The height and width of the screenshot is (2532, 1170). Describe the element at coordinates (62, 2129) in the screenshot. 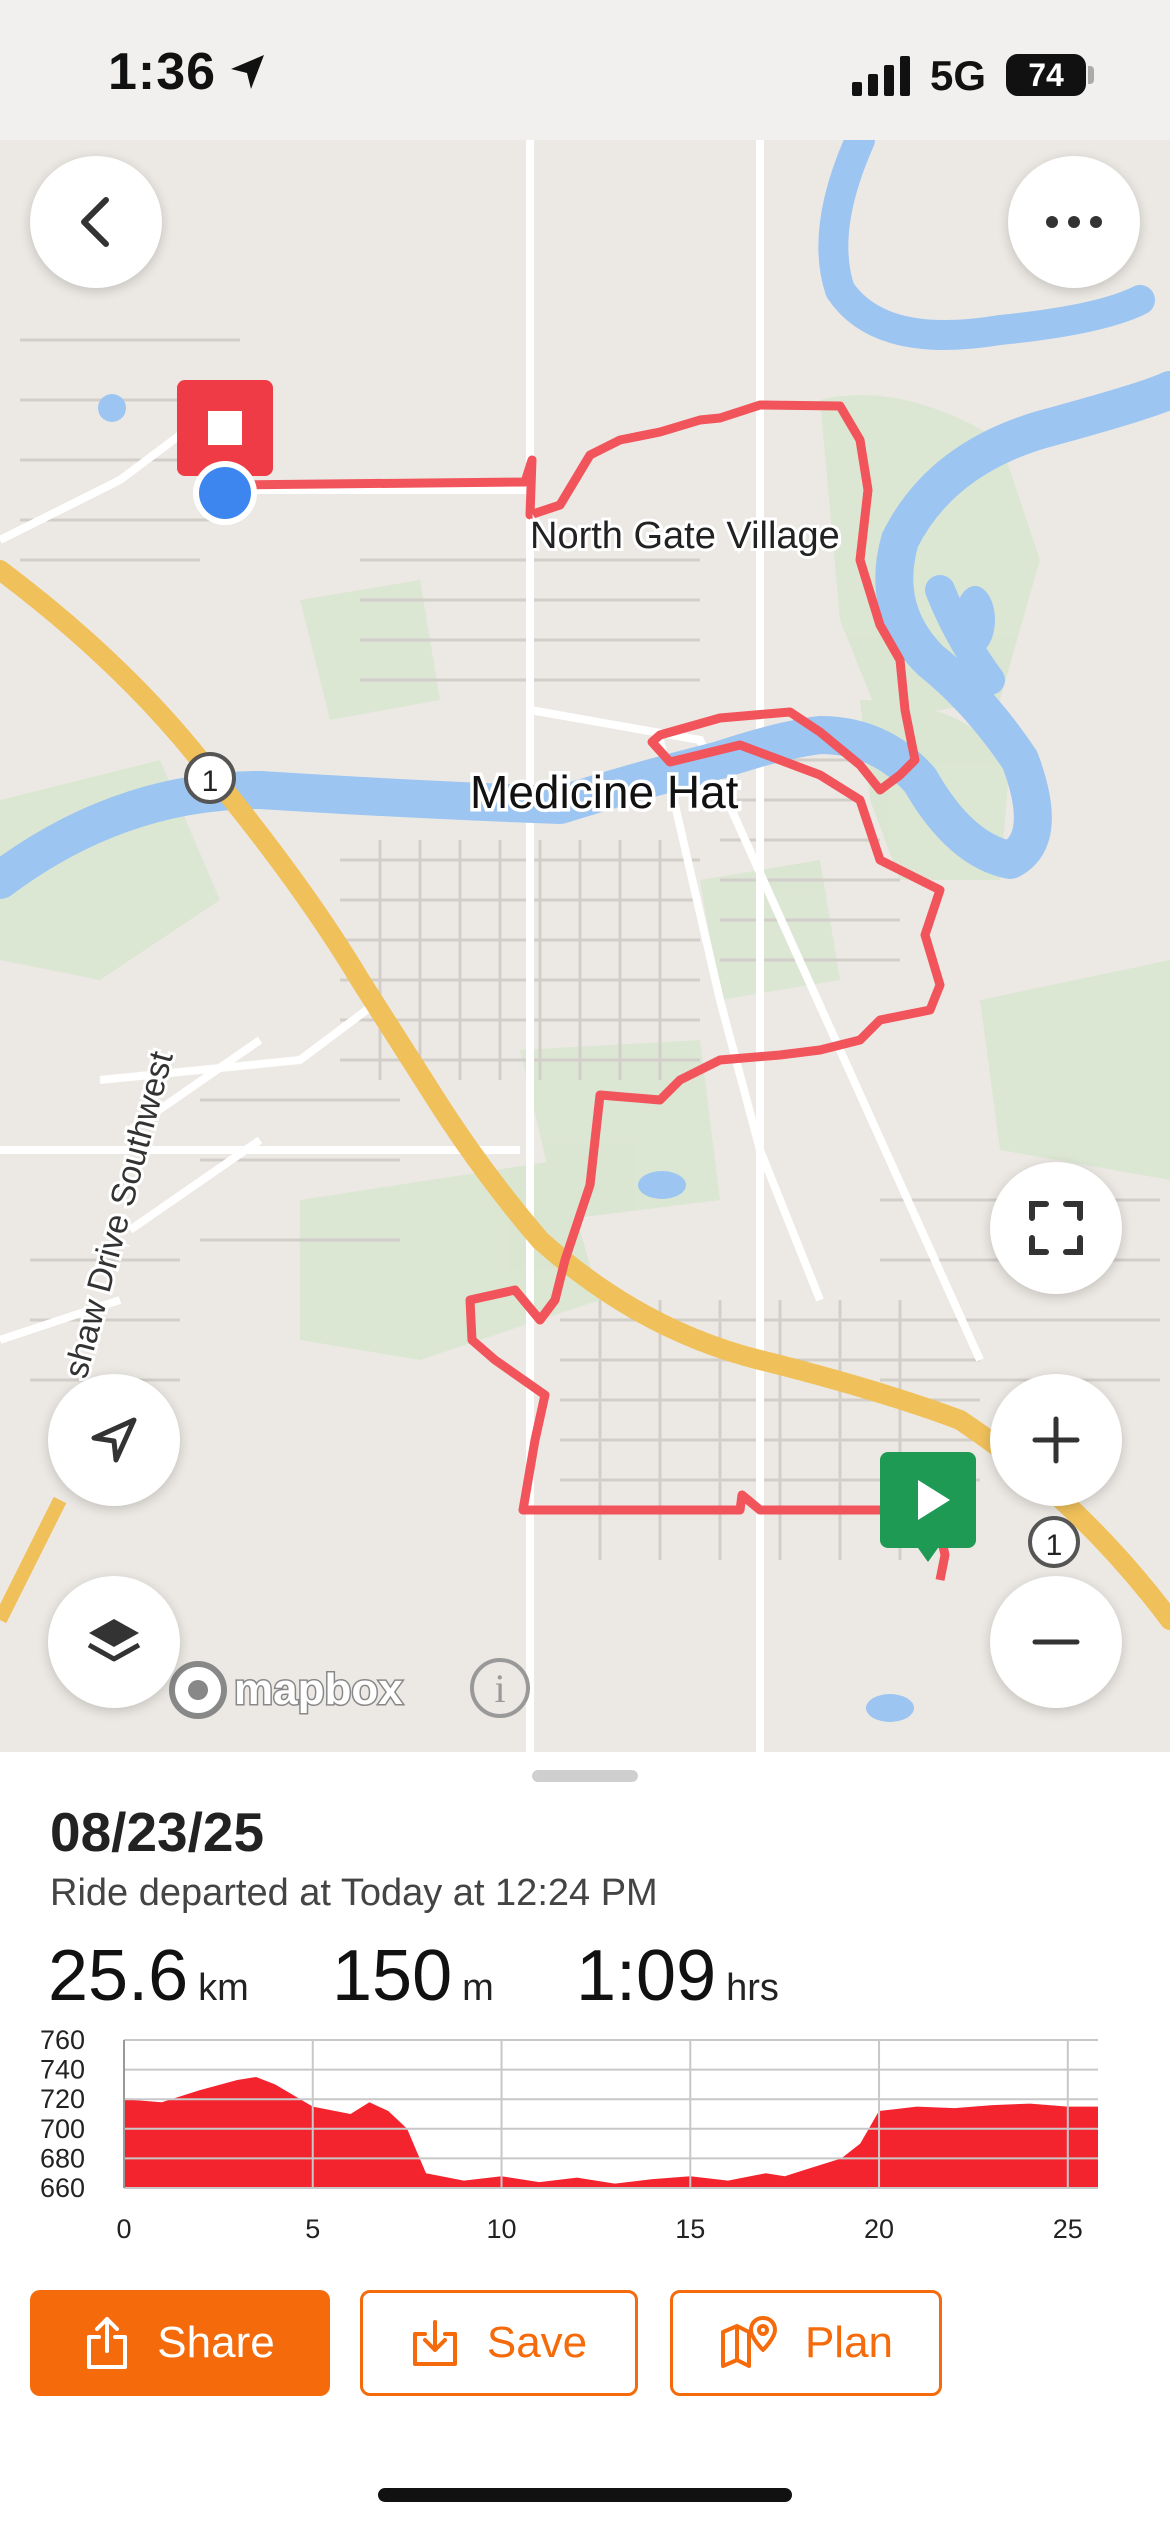

I see `y-tick-label: 700` at that location.